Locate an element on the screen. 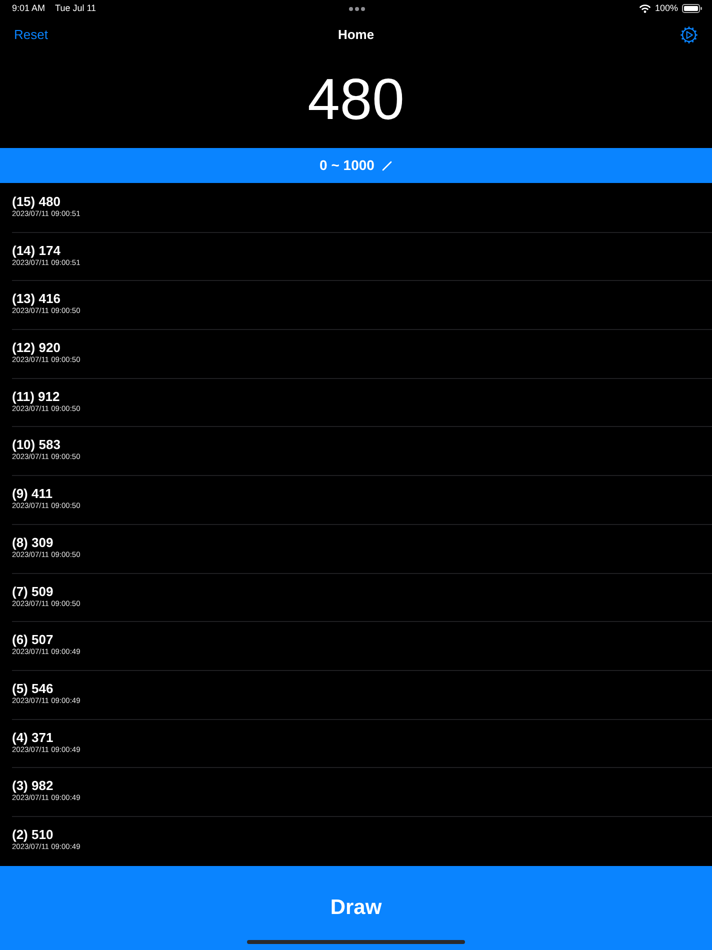 This screenshot has height=950, width=712. history-value: (10) 583 is located at coordinates (36, 444).